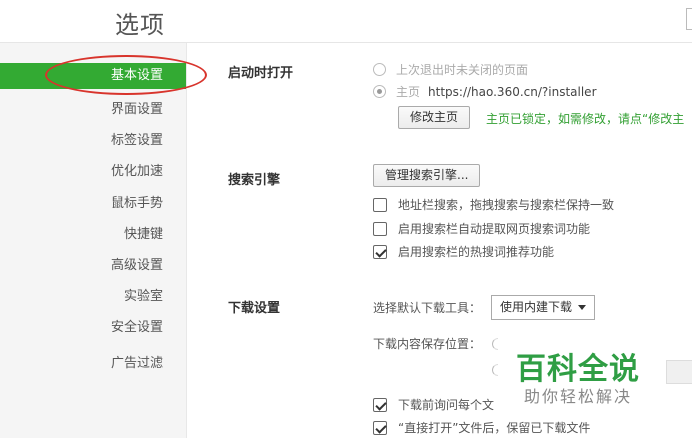  Describe the element at coordinates (494, 229) in the screenshot. I see `search-option-auto-extract-label: 启用搜索栏自动提取网页搜索词功能` at that location.